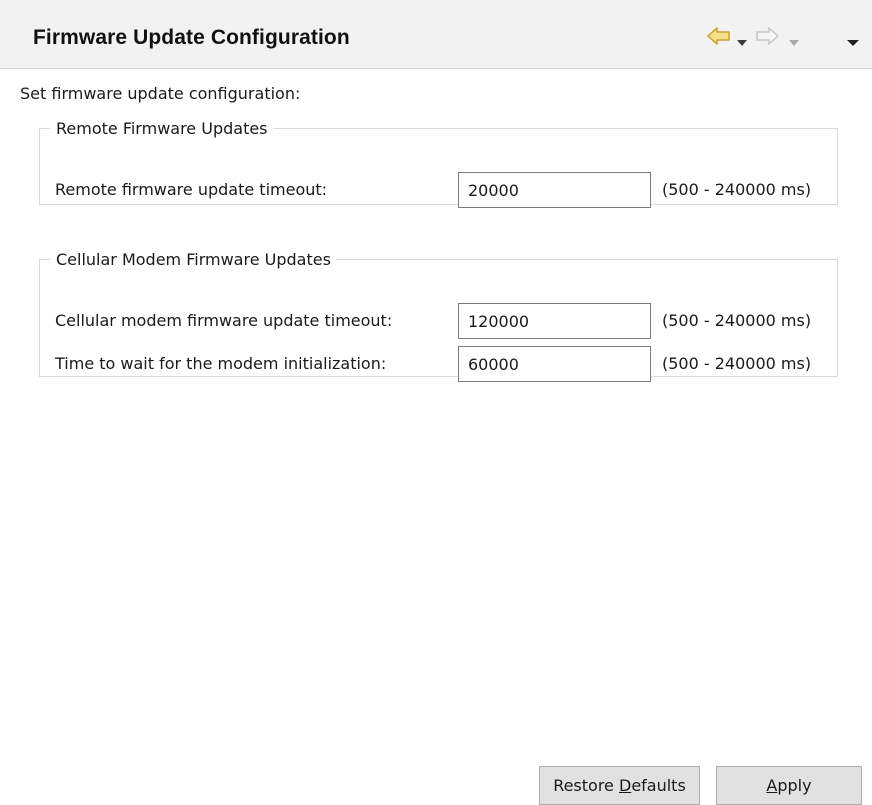 The width and height of the screenshot is (872, 805). I want to click on apply-label: Apply, so click(789, 785).